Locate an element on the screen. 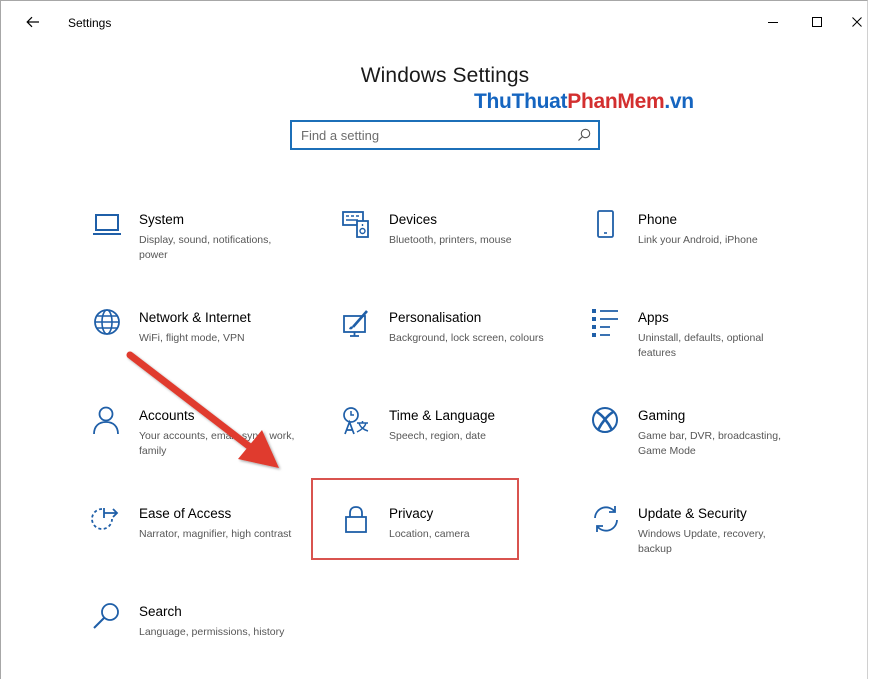 The image size is (870, 679). tile-description: Windows Update, recovery, backup is located at coordinates (702, 541).